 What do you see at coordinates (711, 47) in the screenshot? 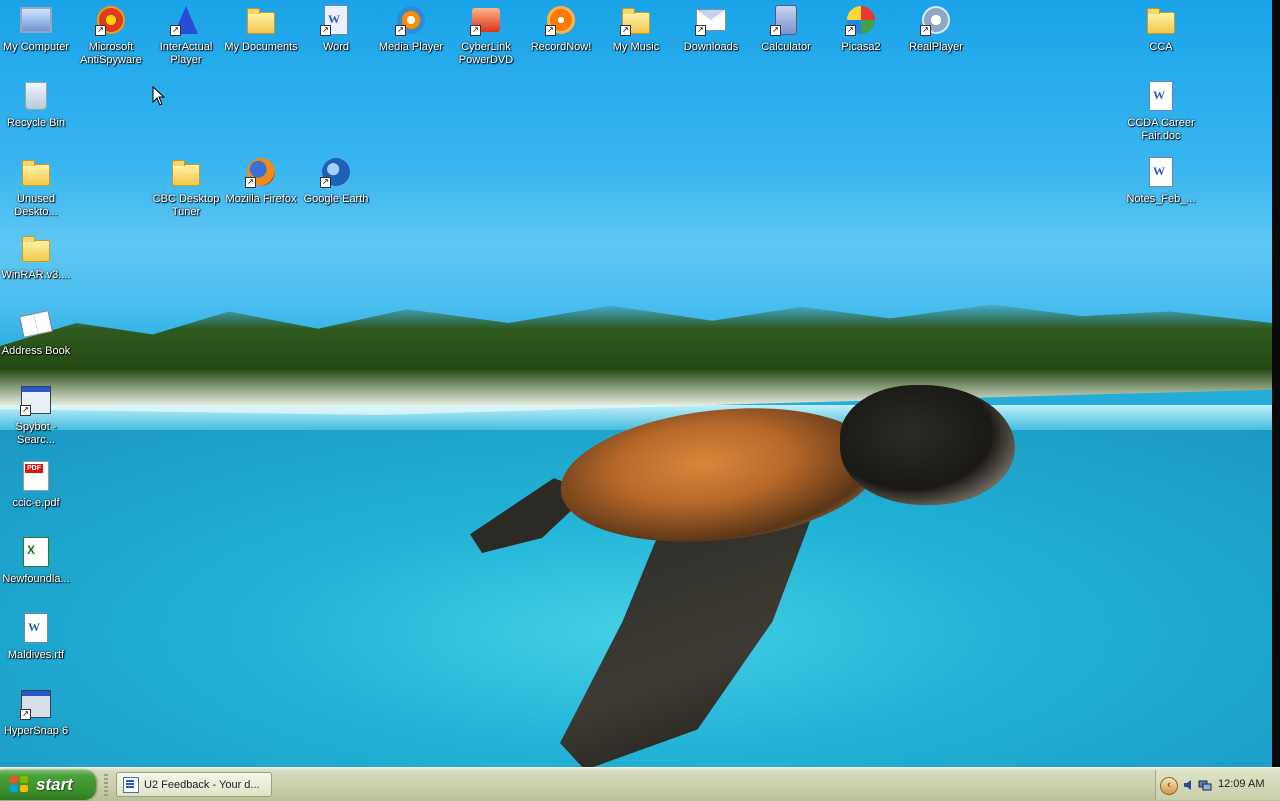
I see `icon-label: Downloads` at bounding box center [711, 47].